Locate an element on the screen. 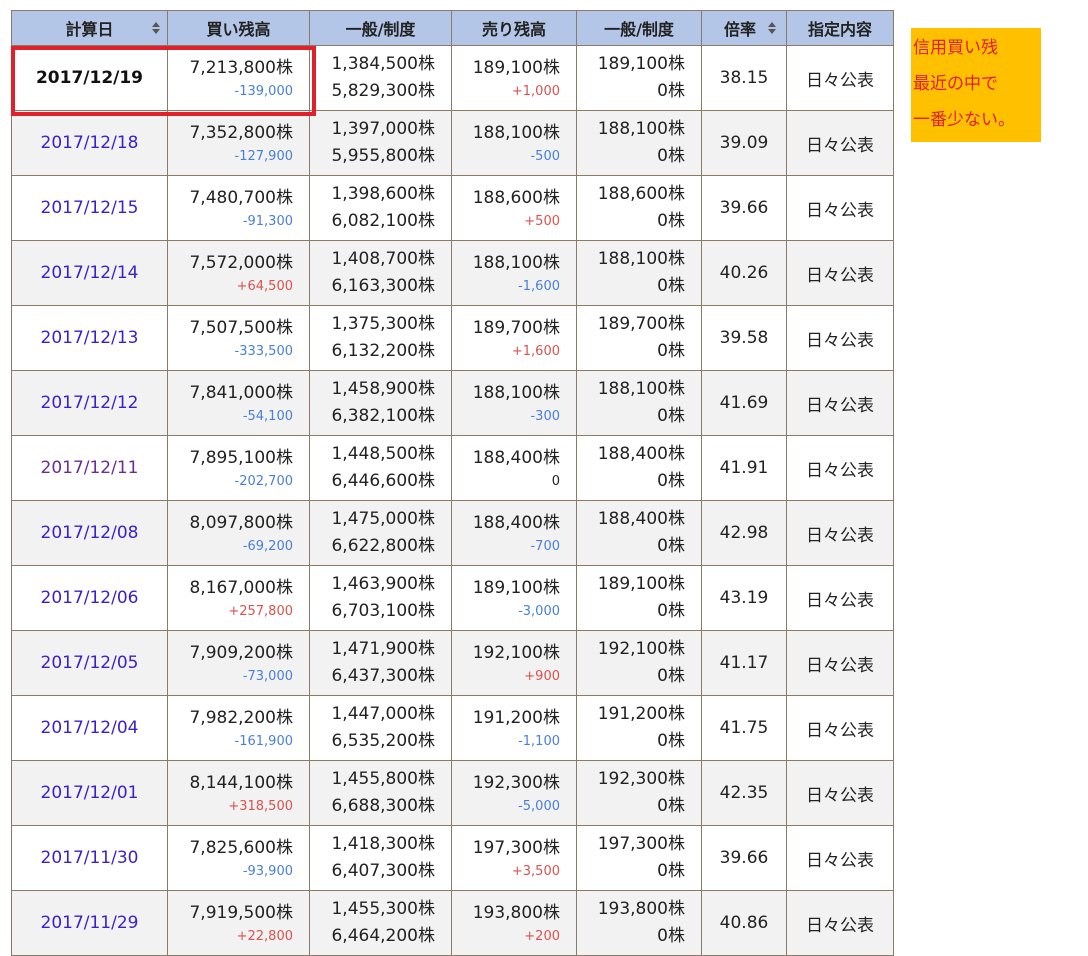  row-sell-general: 188,100株 is located at coordinates (641, 389).